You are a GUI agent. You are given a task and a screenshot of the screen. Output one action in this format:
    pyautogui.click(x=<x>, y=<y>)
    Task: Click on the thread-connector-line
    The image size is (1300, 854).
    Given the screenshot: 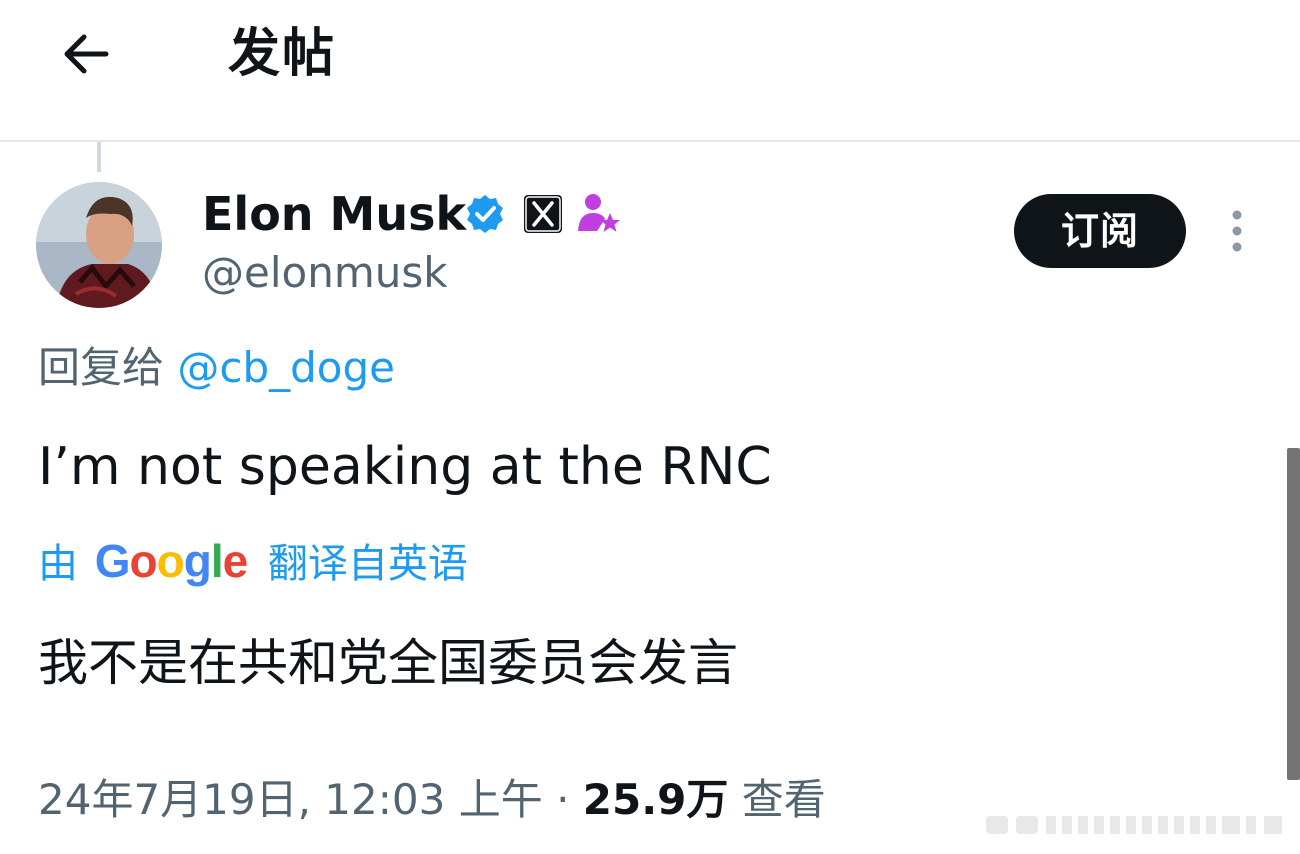 What is the action you would take?
    pyautogui.click(x=99, y=157)
    